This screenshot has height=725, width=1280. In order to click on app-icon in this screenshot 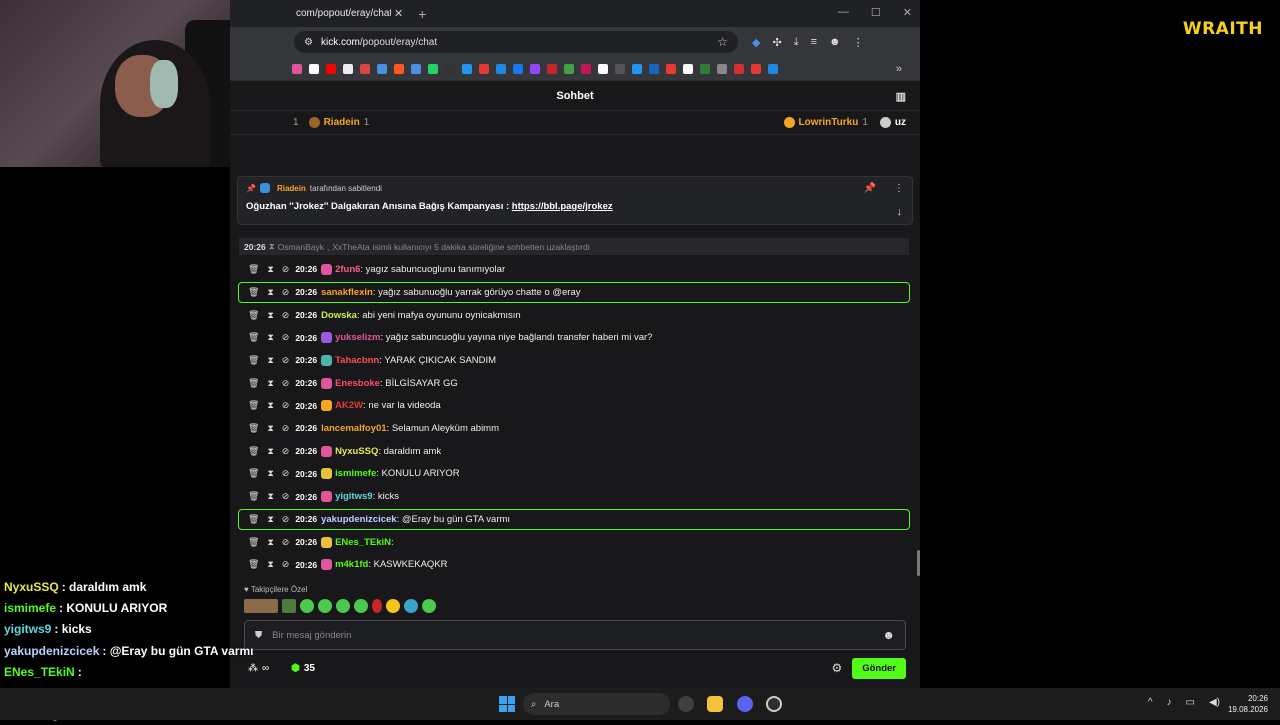, I will do `click(774, 704)`.